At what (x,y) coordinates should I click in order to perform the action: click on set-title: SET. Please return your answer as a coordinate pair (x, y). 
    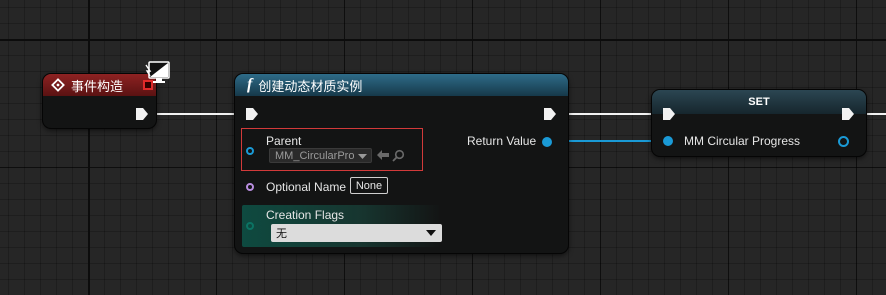
    Looking at the image, I should click on (759, 102).